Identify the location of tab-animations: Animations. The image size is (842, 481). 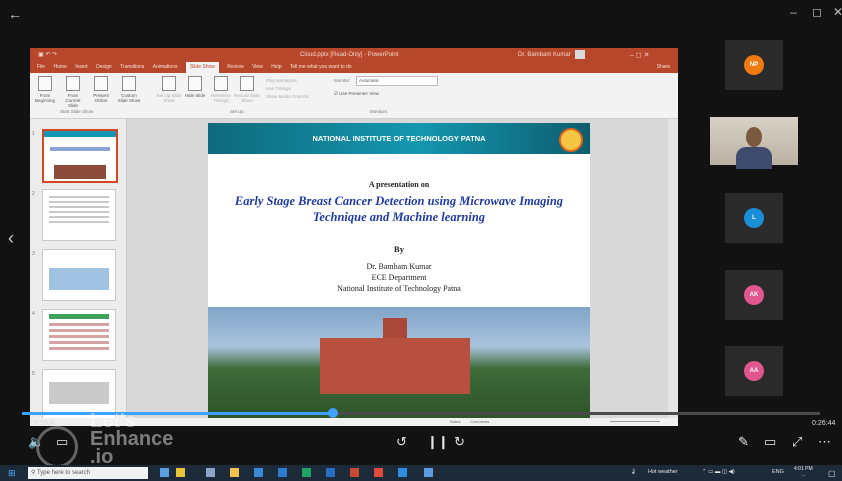
(165, 67).